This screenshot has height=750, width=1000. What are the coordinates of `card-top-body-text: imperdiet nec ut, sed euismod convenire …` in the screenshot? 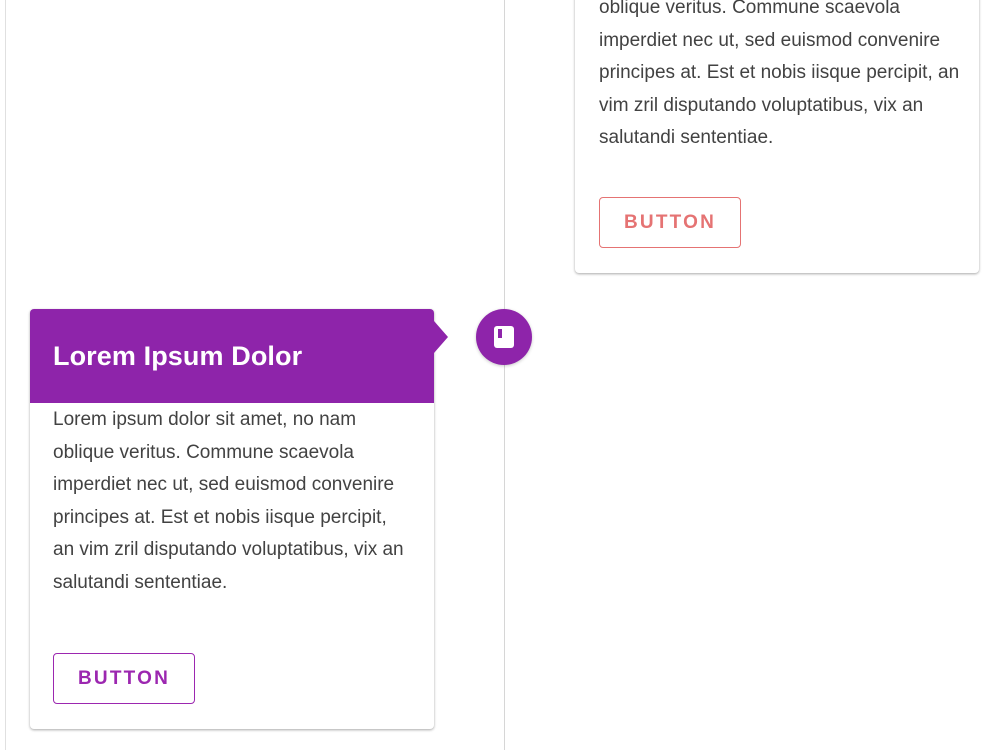 It's located at (779, 89).